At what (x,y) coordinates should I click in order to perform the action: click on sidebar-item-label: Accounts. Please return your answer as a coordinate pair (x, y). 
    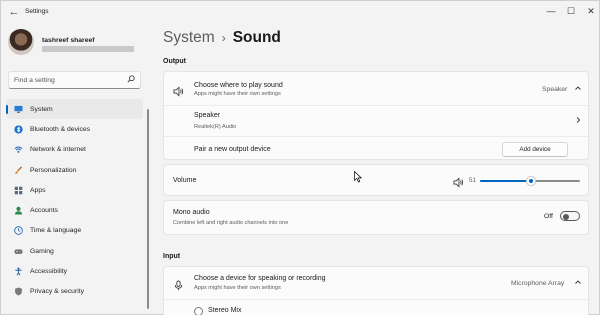
    Looking at the image, I should click on (44, 211).